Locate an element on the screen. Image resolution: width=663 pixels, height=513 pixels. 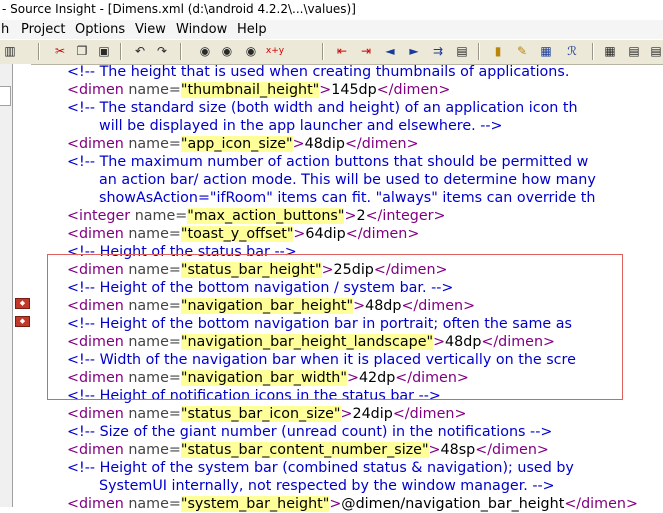
xml-attribute-value: "navigation_bar_height_landscape" is located at coordinates (307, 342).